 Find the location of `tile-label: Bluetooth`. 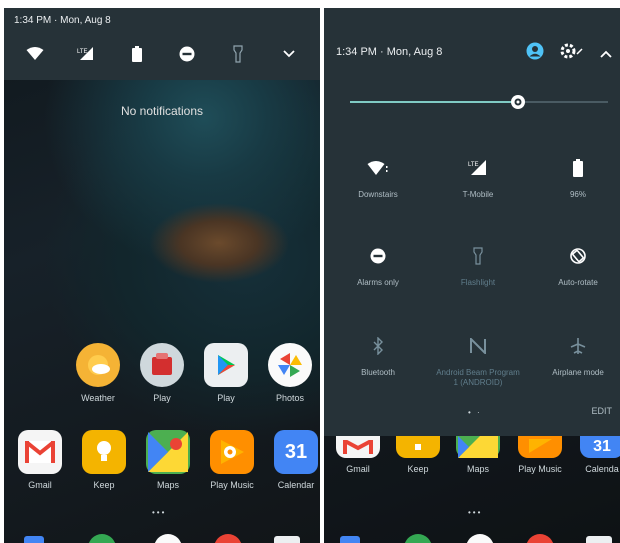

tile-label: Bluetooth is located at coordinates (378, 372).